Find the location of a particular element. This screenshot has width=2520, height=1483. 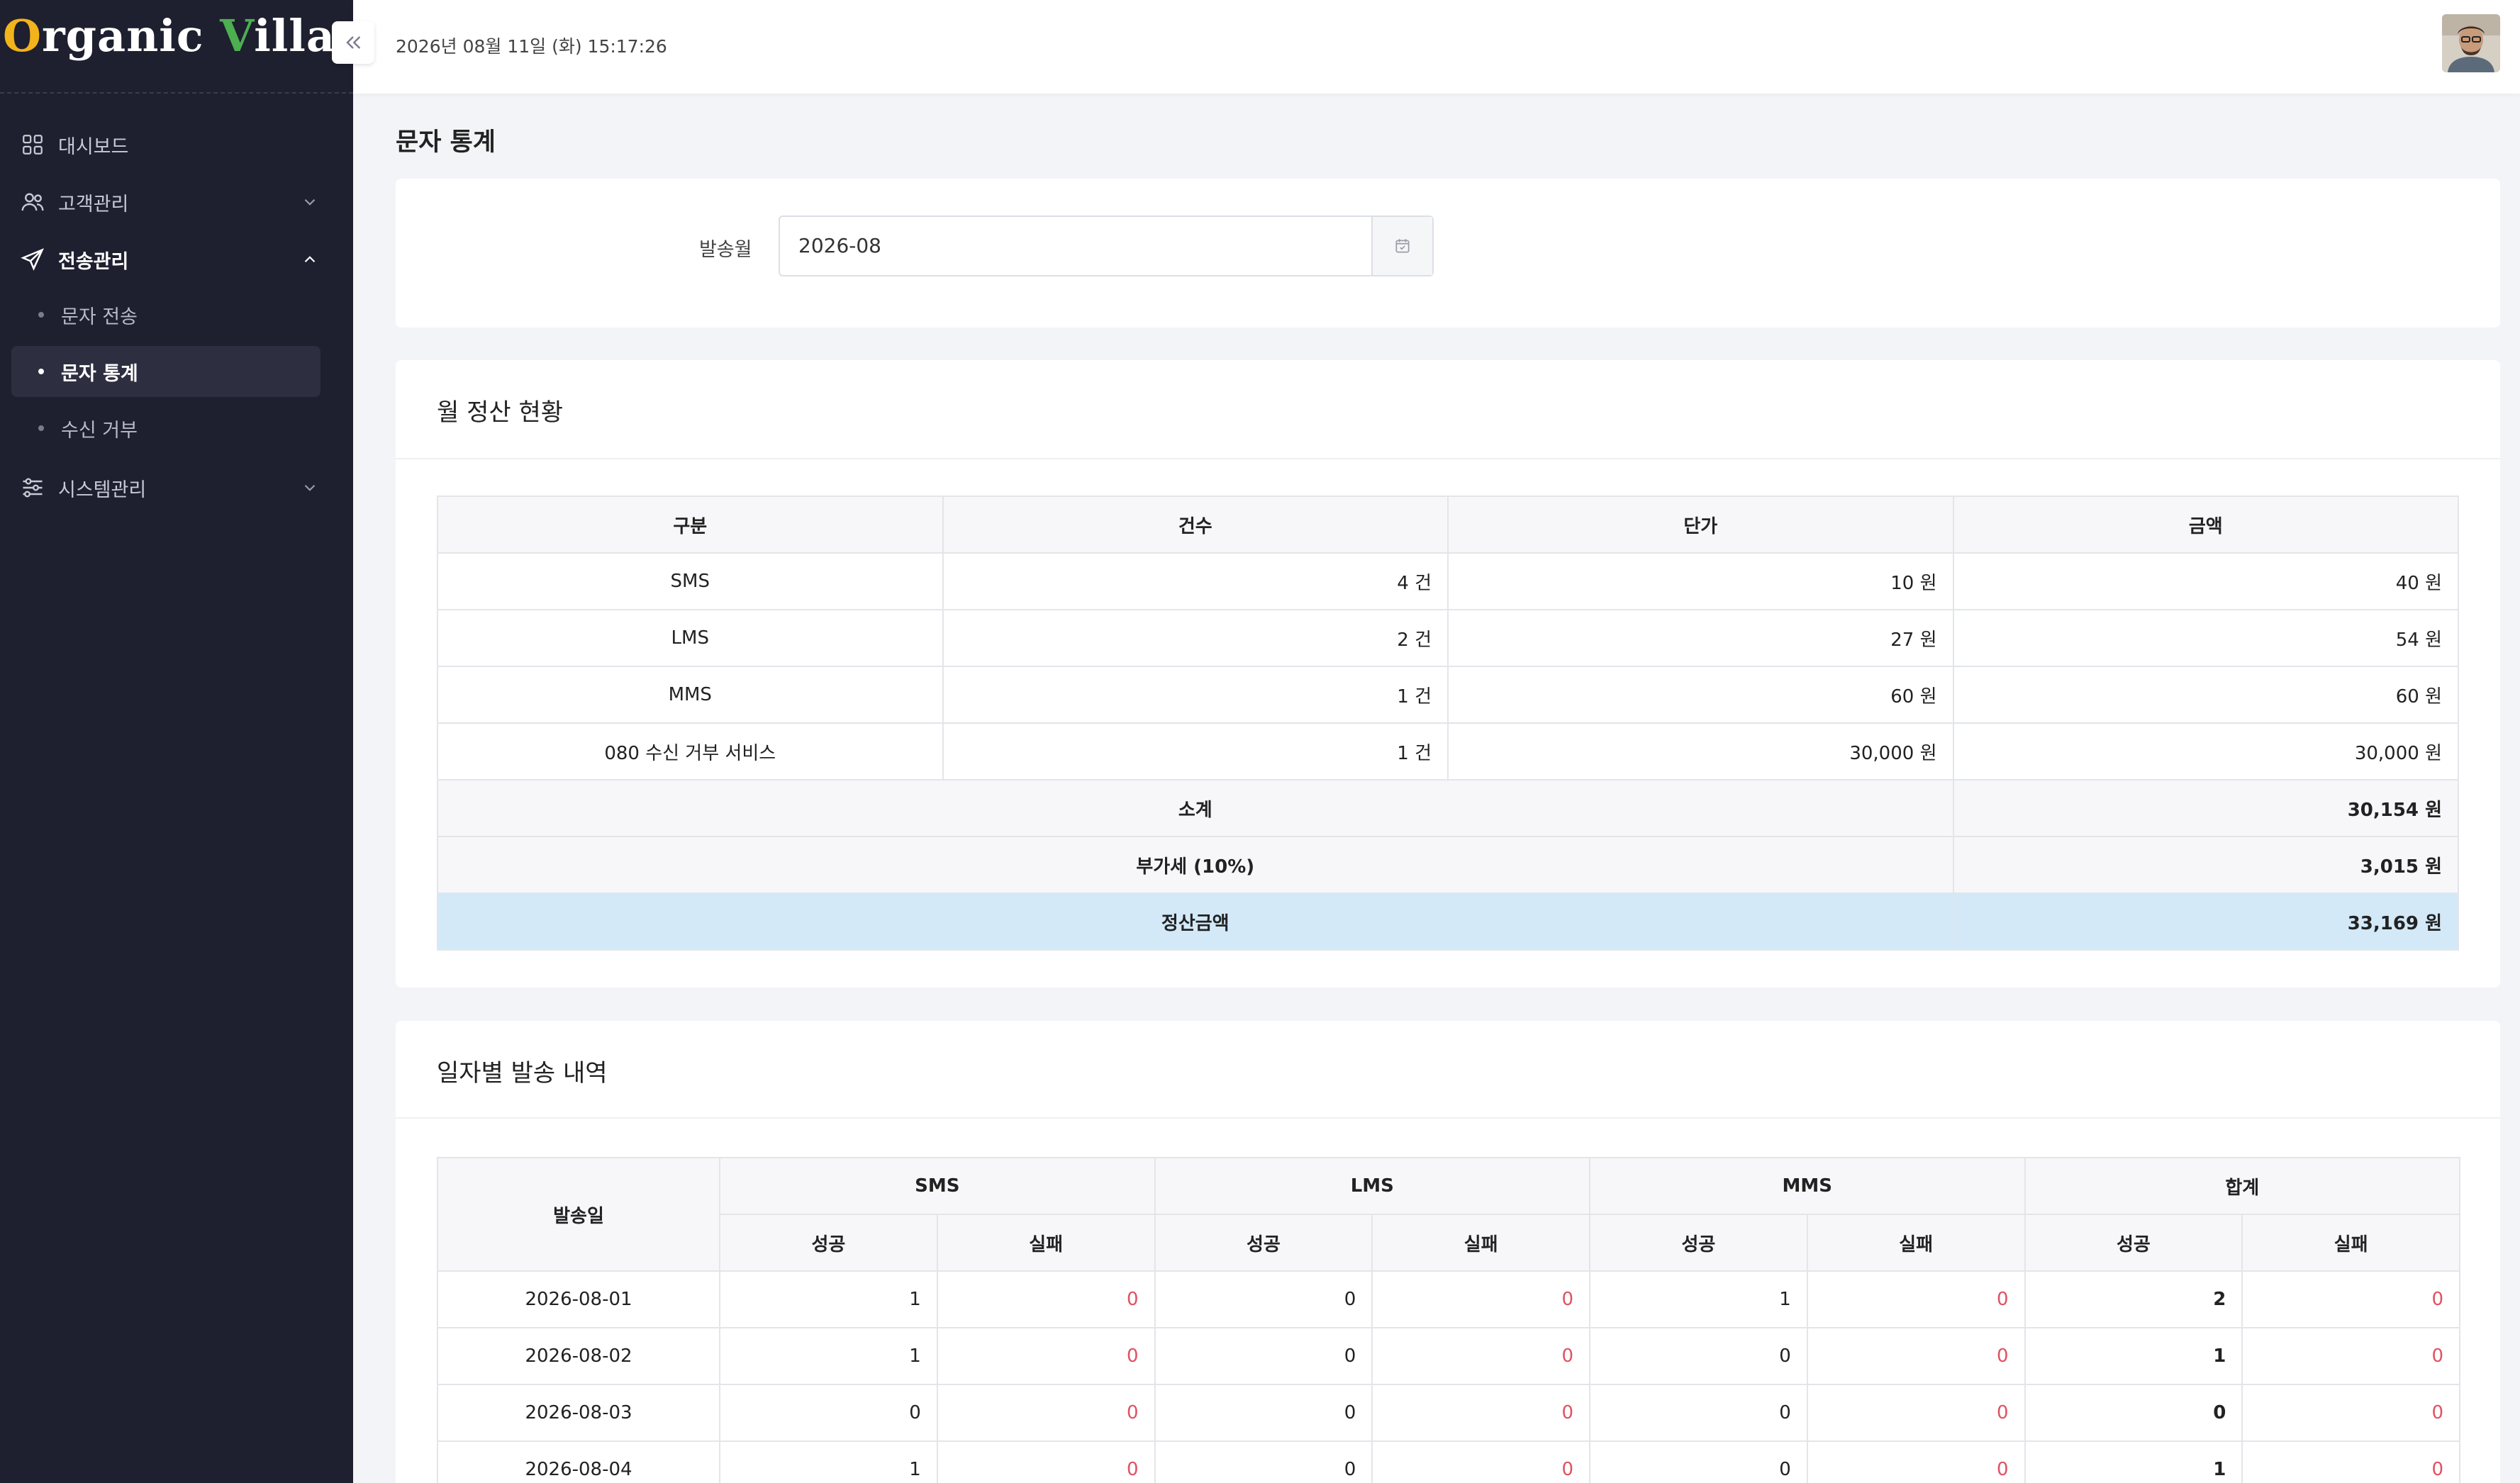

logo-area: Organic Villages is located at coordinates (210, 47).